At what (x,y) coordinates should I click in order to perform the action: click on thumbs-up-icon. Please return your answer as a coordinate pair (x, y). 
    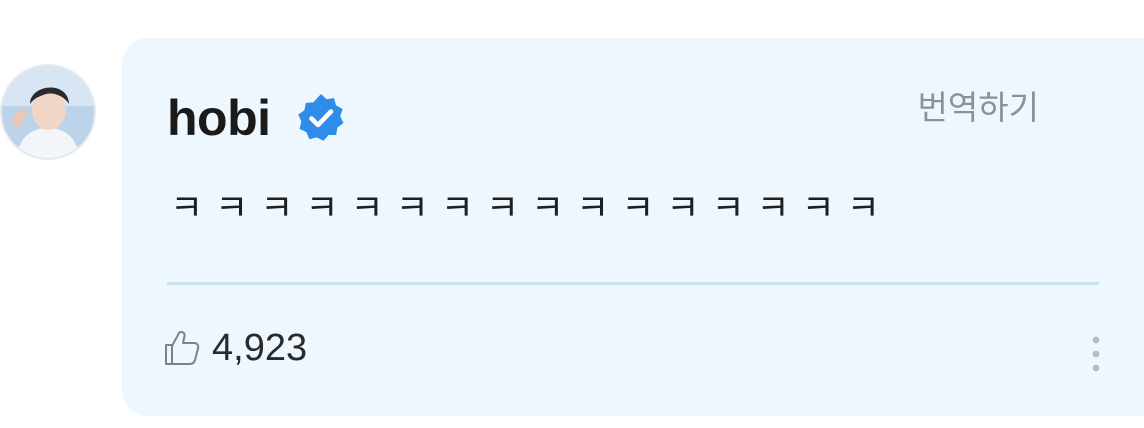
    Looking at the image, I should click on (182, 348).